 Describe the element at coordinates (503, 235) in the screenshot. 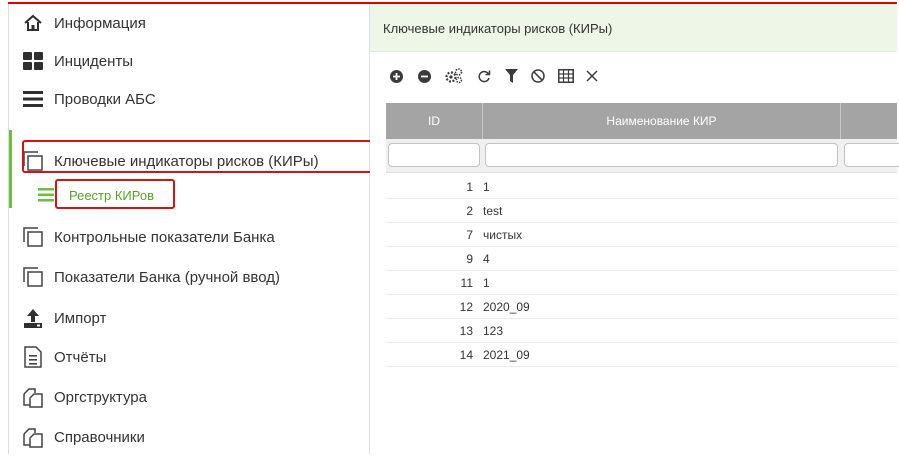

I see `cell-name: чистых` at that location.